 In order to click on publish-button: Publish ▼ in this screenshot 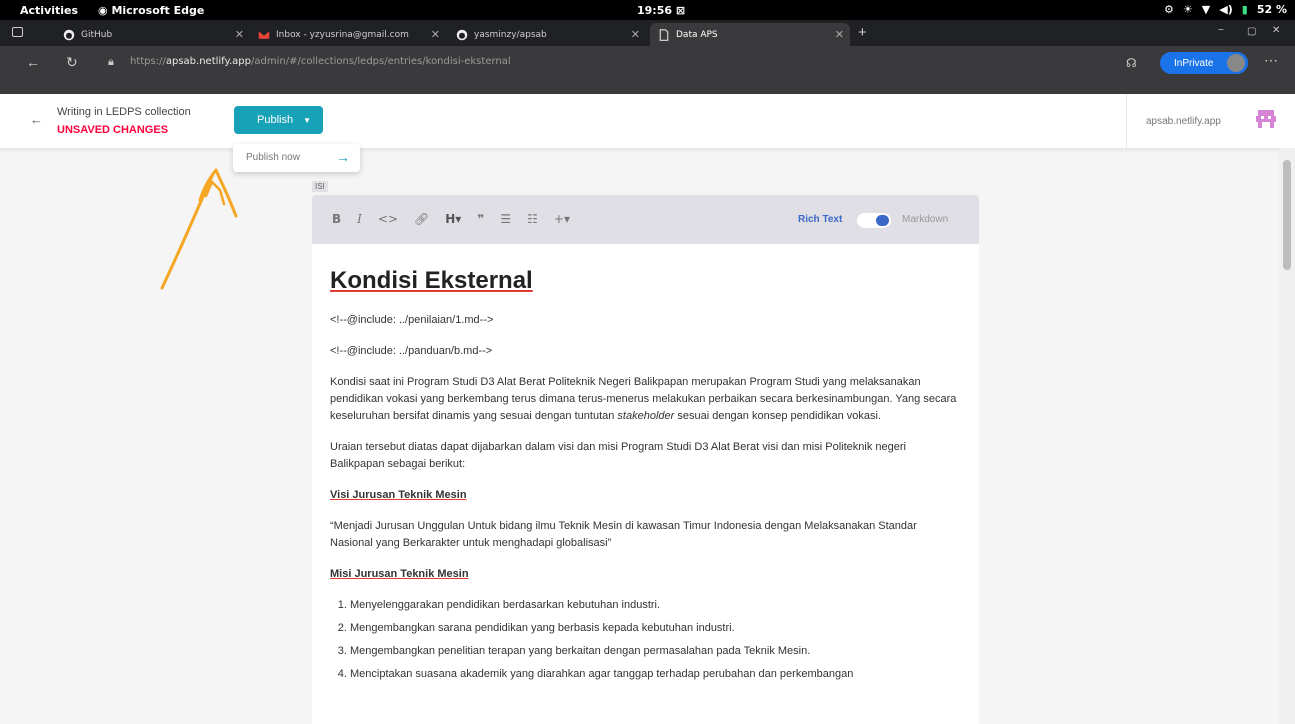, I will do `click(278, 120)`.